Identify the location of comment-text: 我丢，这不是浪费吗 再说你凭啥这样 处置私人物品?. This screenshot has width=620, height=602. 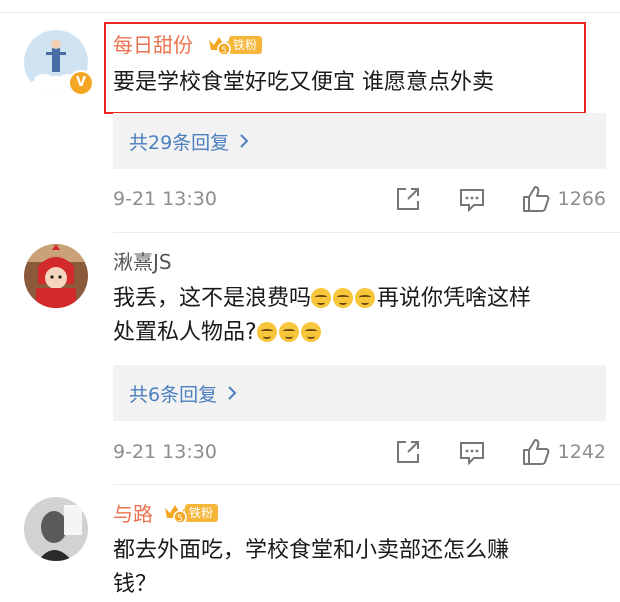
(358, 316).